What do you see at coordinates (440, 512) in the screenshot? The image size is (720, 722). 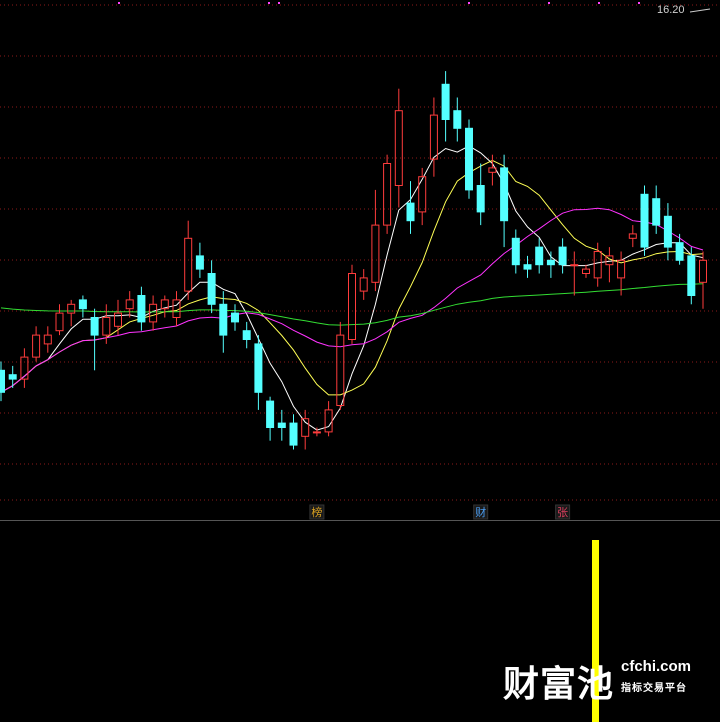 I see `signal-badges: 榜财张` at bounding box center [440, 512].